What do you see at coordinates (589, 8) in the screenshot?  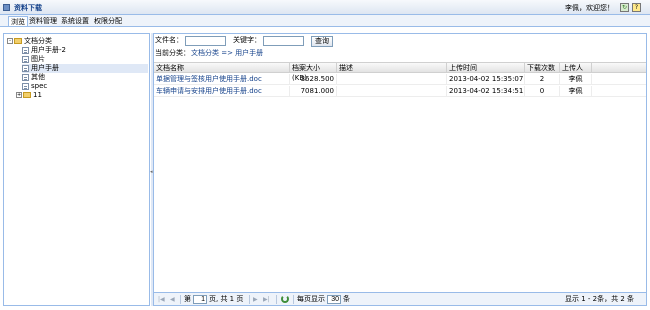 I see `welcome-text: 李佩，欢迎您！` at bounding box center [589, 8].